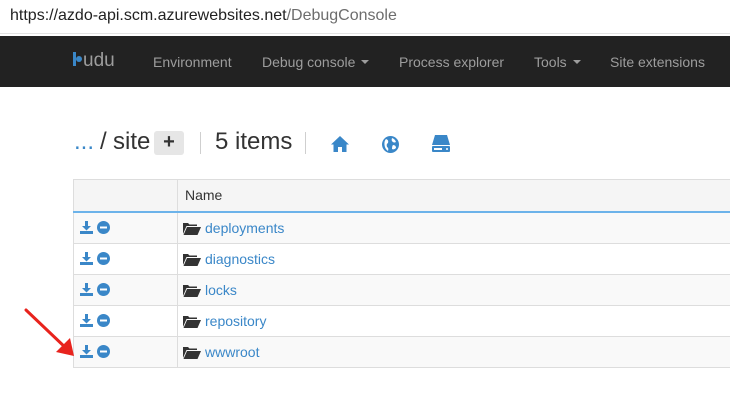 The width and height of the screenshot is (730, 406). What do you see at coordinates (244, 228) in the screenshot?
I see `folder-link: deployments` at bounding box center [244, 228].